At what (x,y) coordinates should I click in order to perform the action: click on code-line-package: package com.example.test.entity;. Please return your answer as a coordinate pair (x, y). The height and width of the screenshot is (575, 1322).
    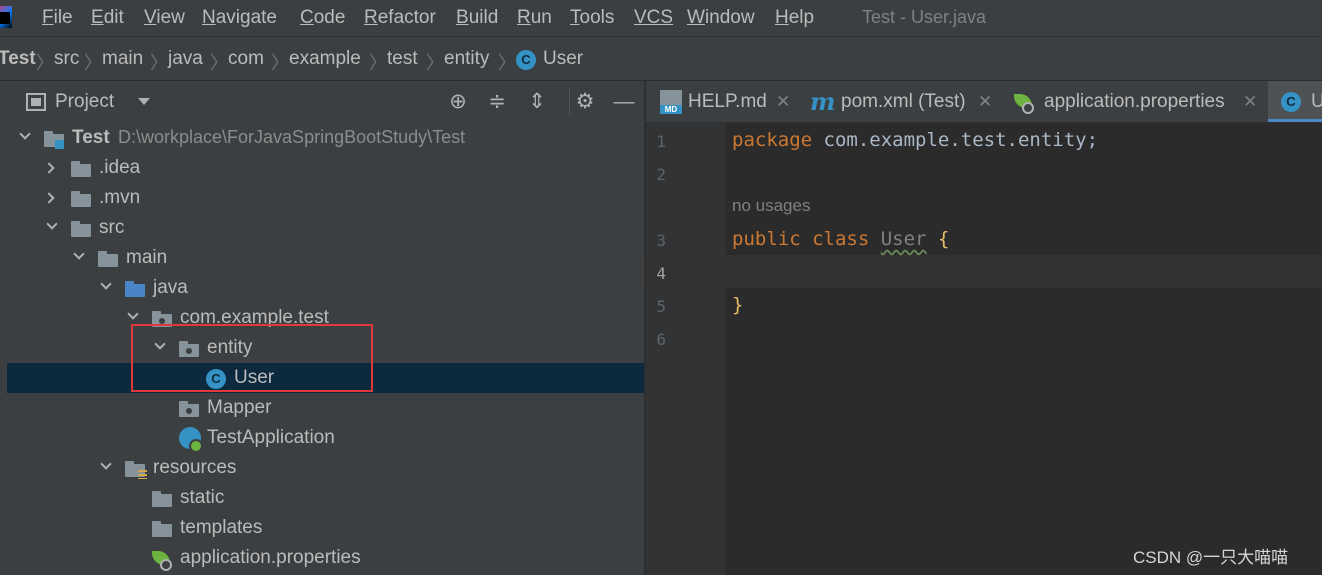
    Looking at the image, I should click on (915, 140).